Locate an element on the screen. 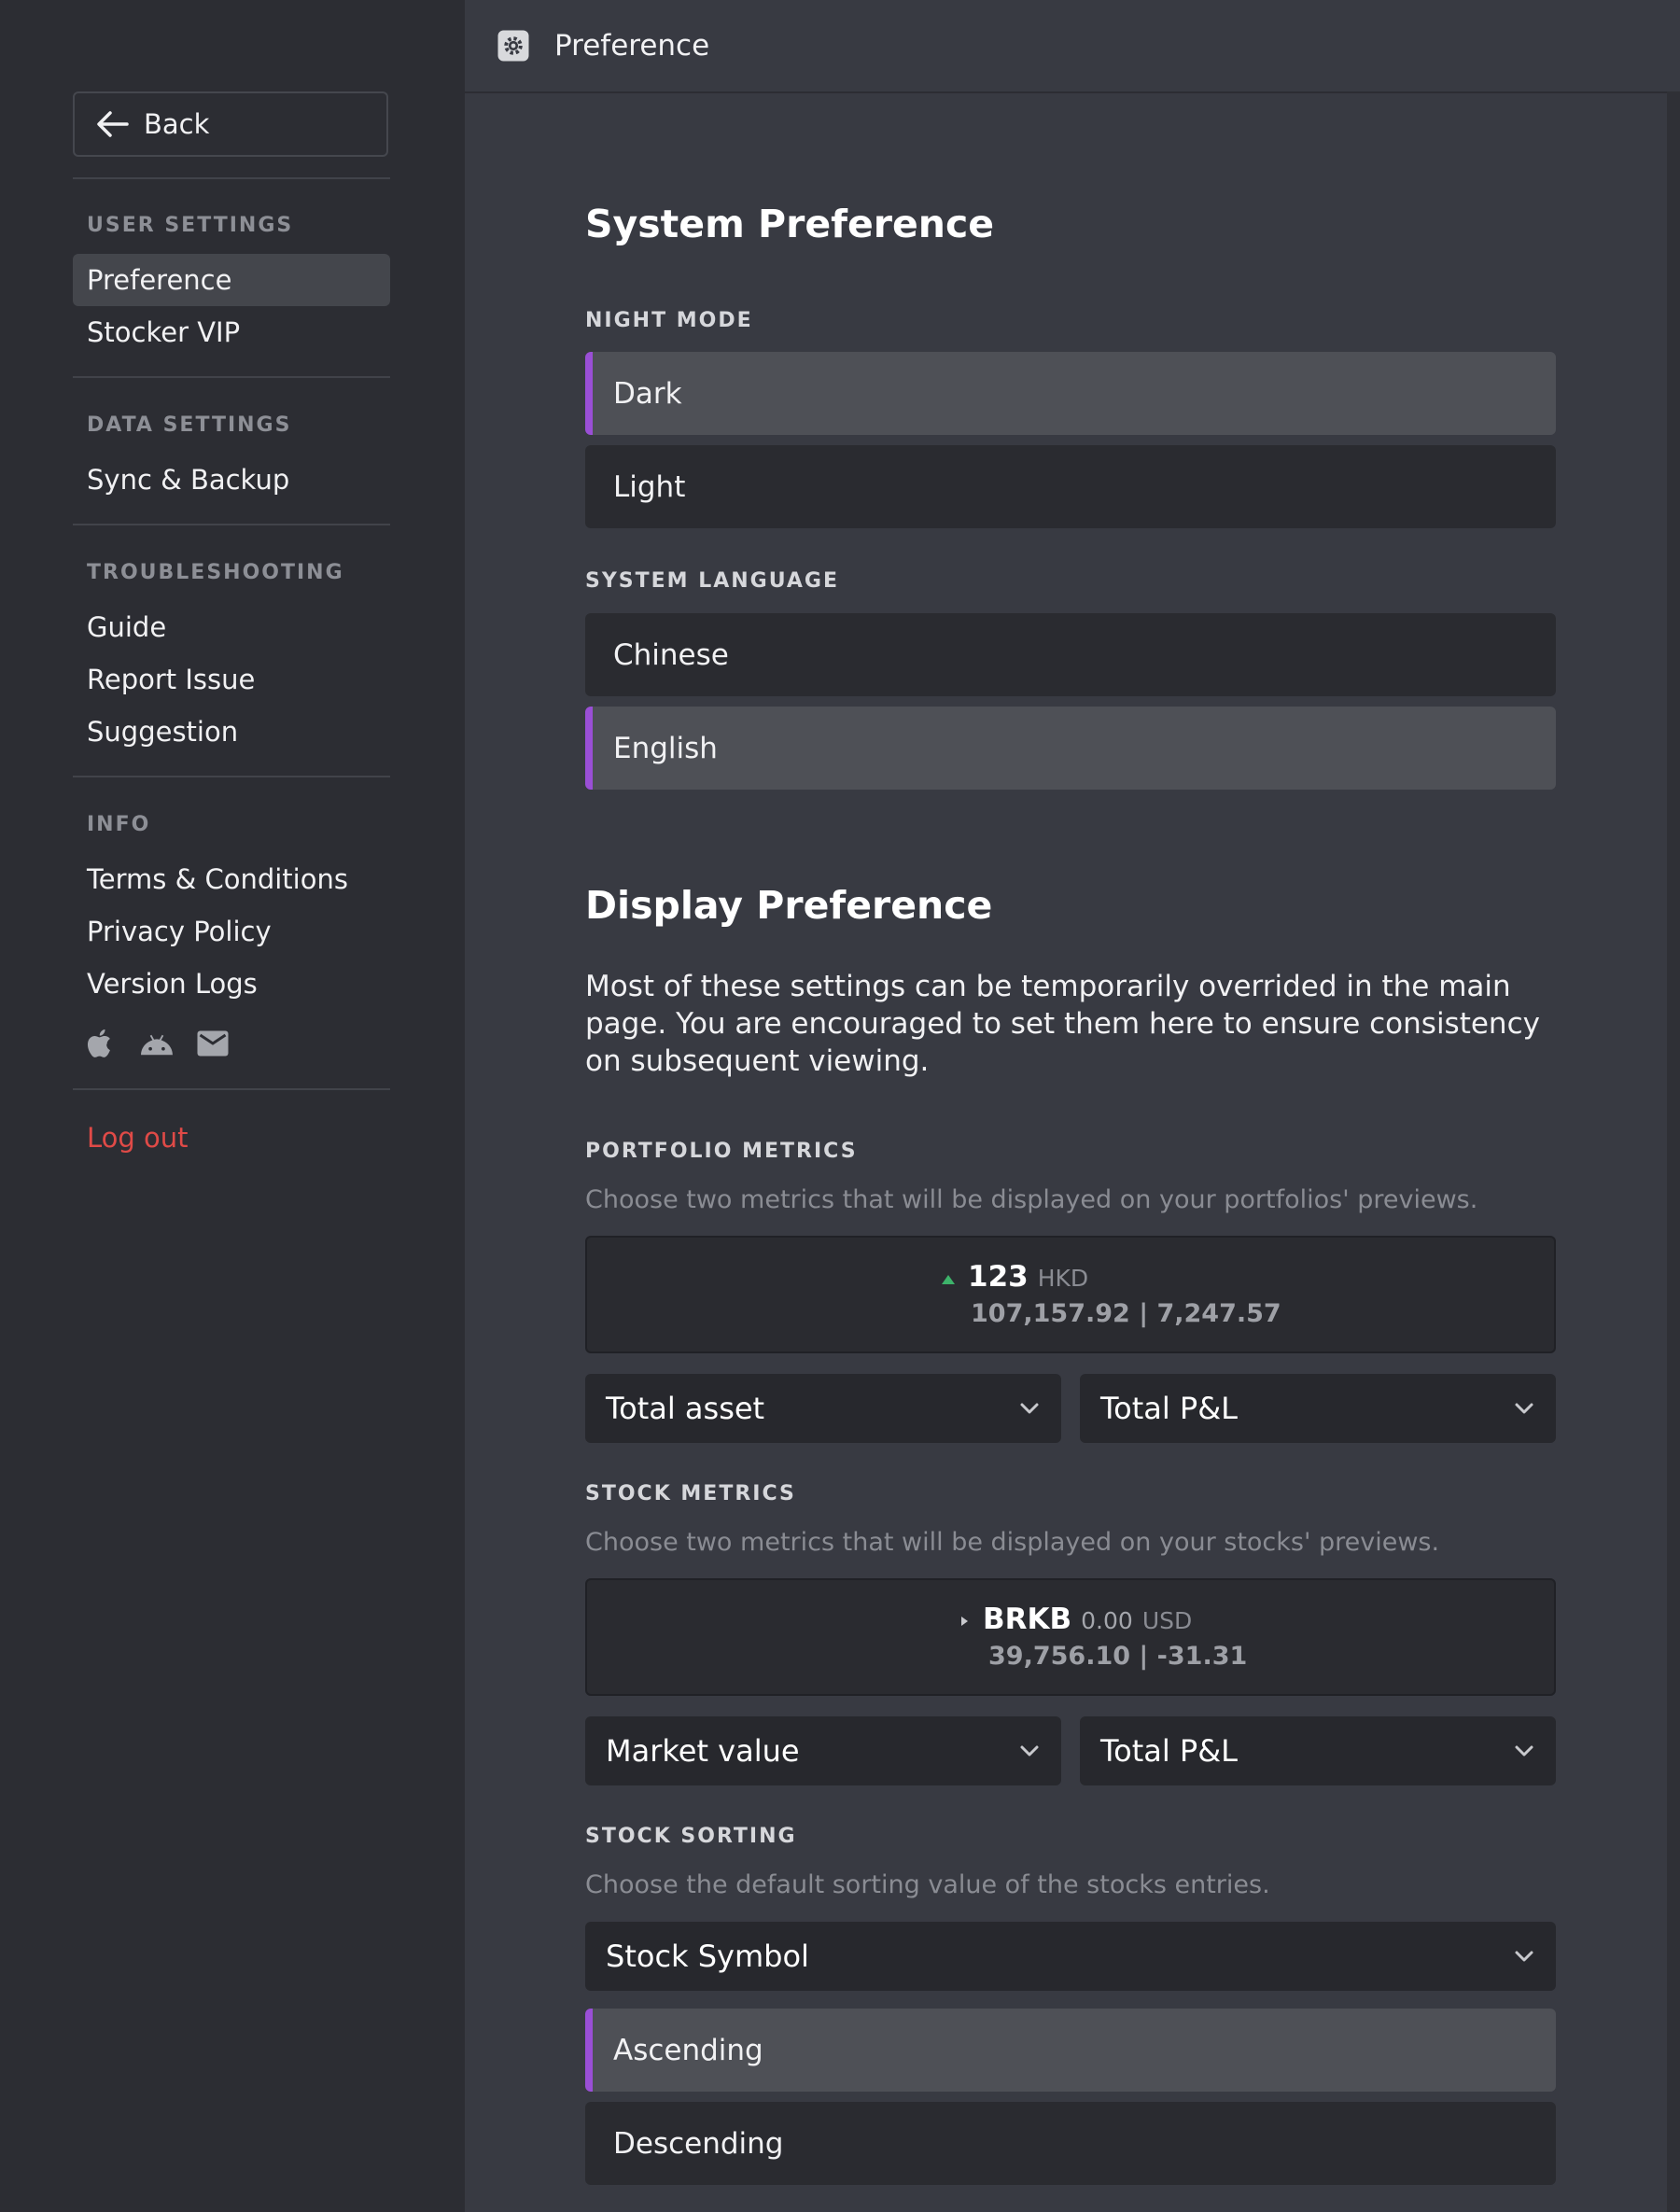  android-icon is located at coordinates (156, 1043).